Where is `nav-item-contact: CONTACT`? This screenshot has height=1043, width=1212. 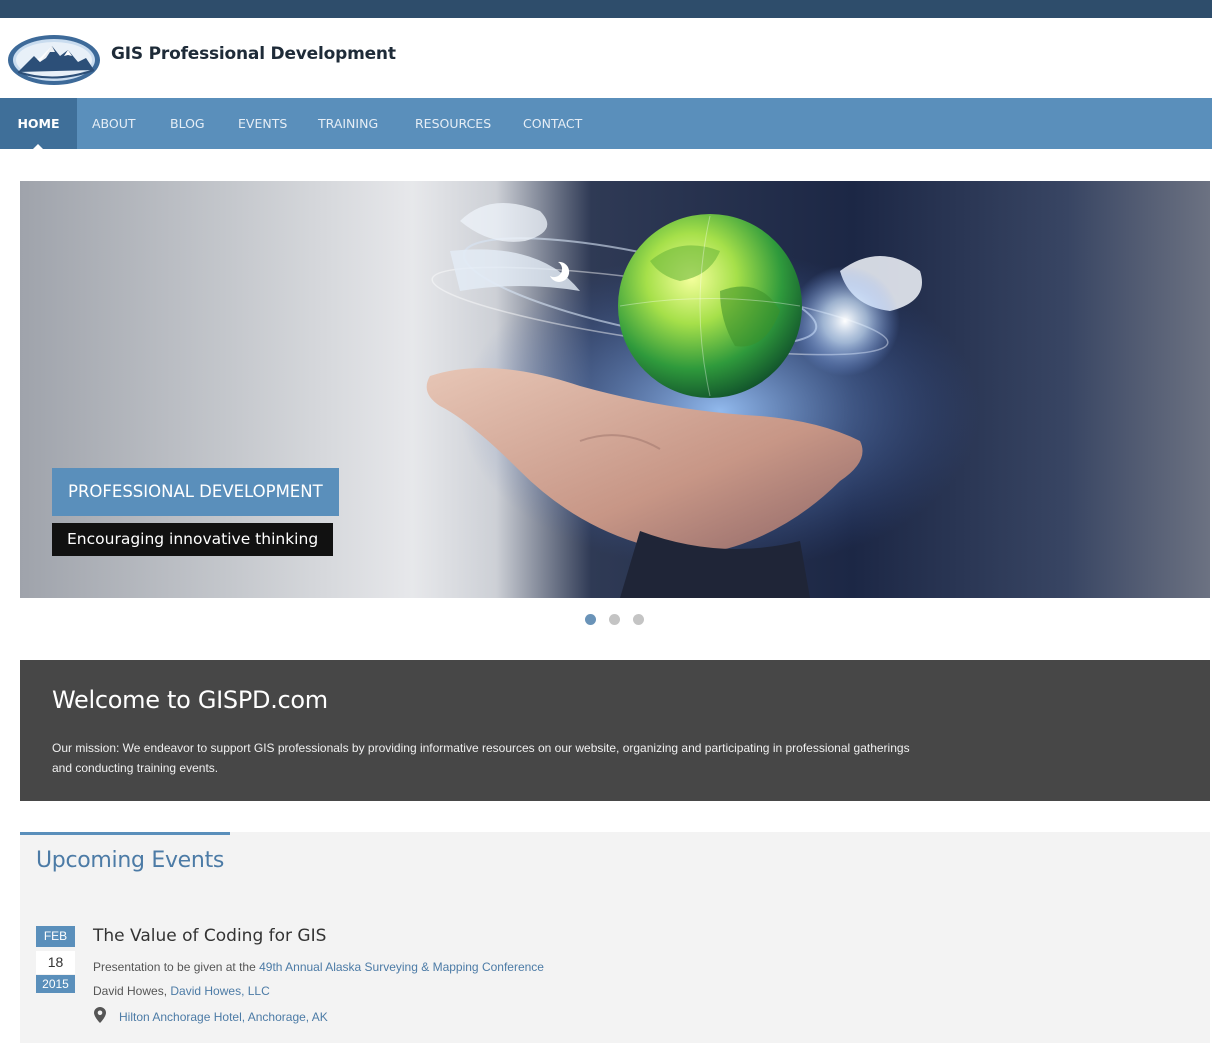 nav-item-contact: CONTACT is located at coordinates (552, 123).